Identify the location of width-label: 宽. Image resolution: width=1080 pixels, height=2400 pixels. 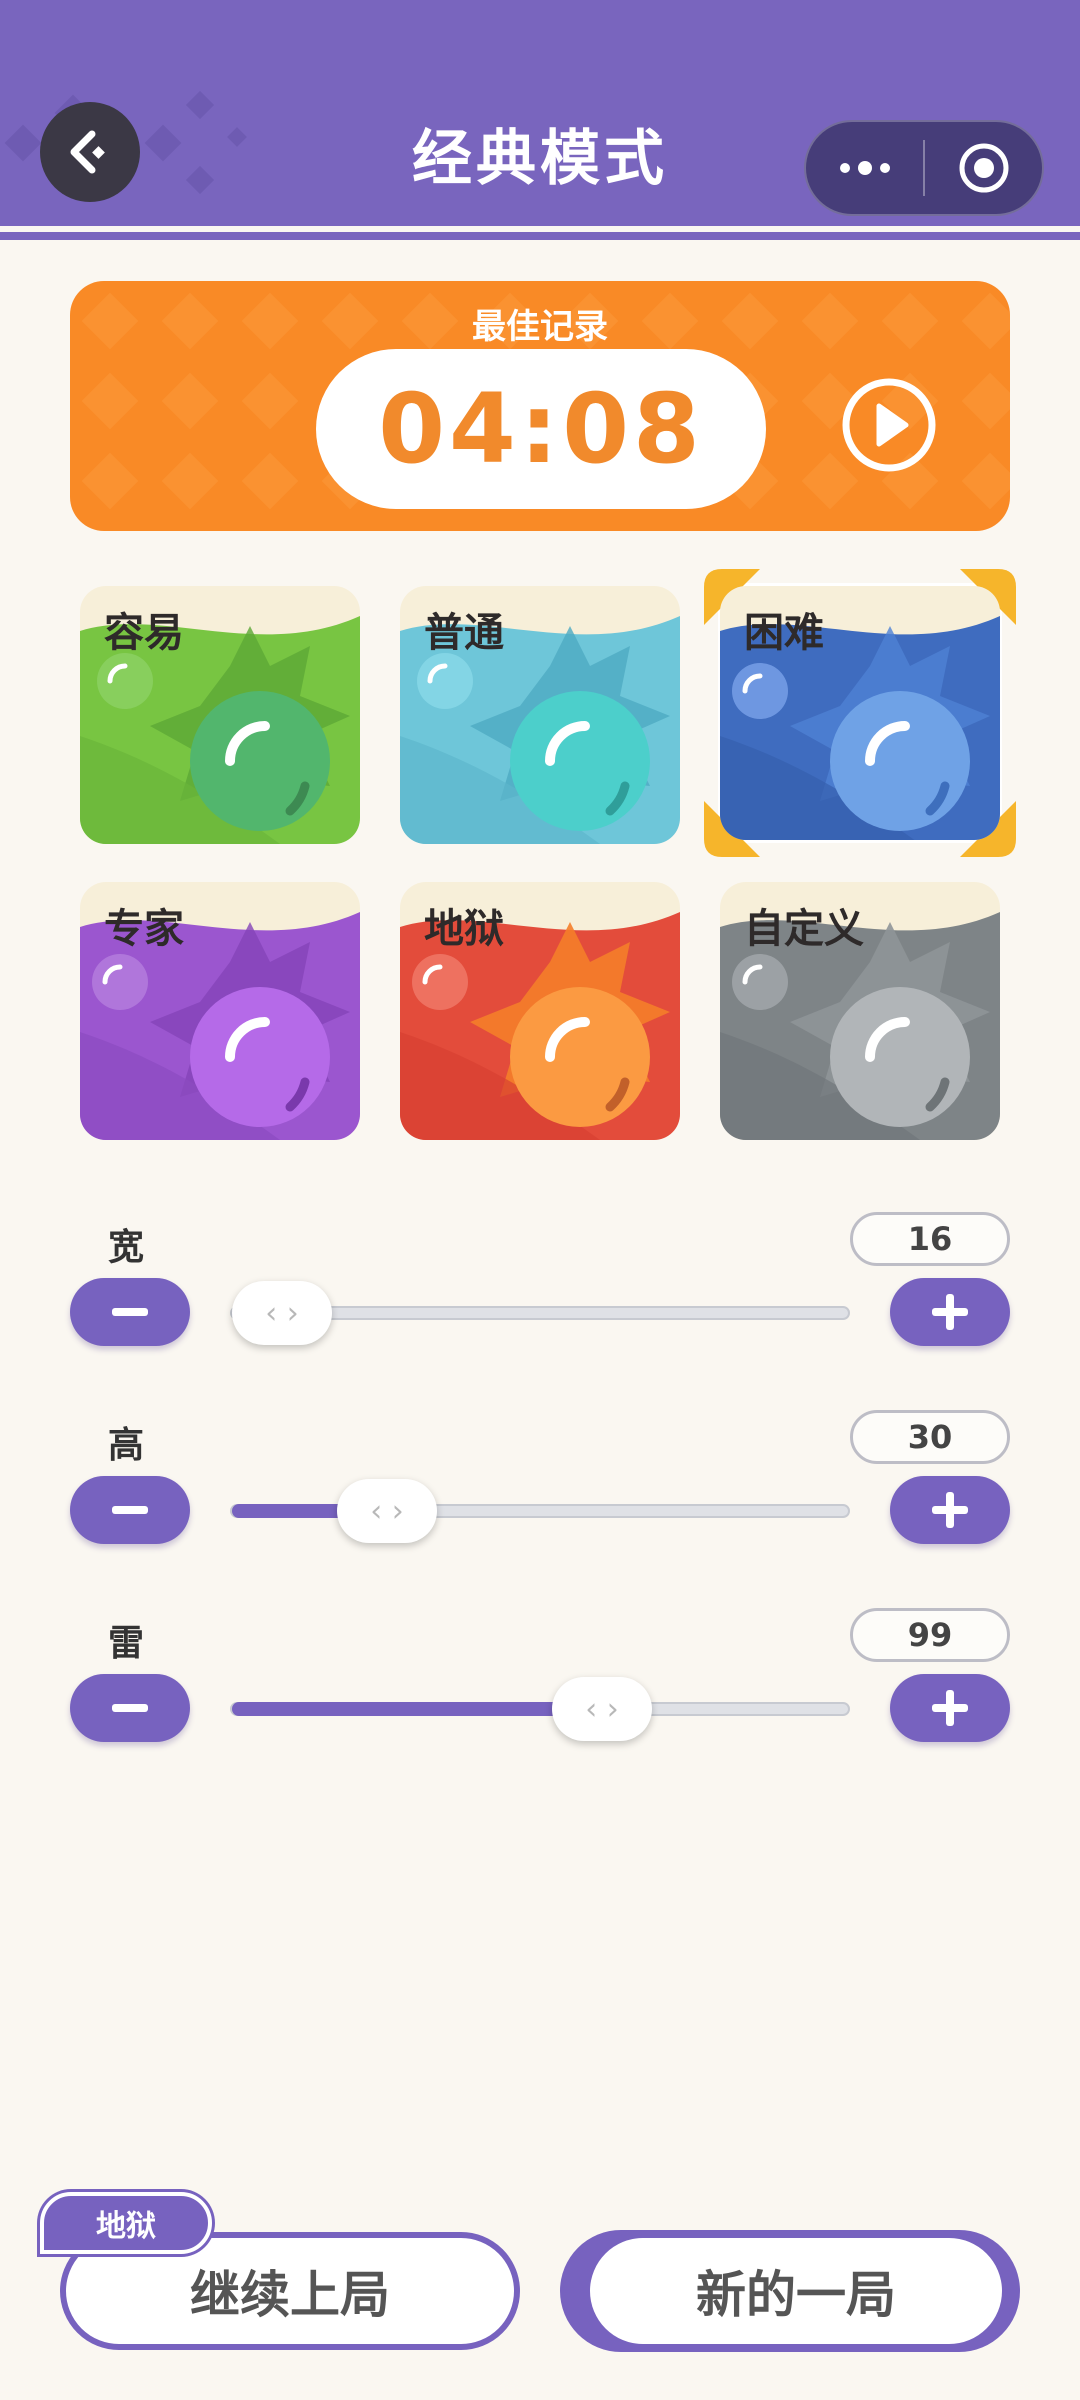
(126, 1247).